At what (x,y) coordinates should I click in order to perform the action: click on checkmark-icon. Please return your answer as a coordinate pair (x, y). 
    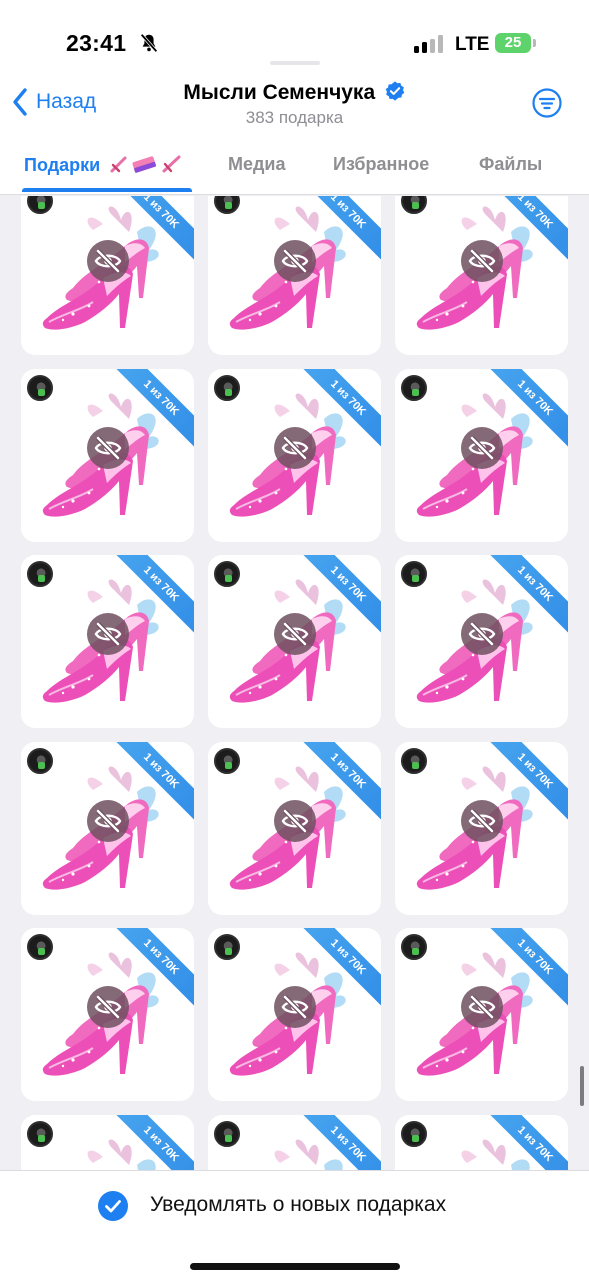
    Looking at the image, I should click on (113, 1206).